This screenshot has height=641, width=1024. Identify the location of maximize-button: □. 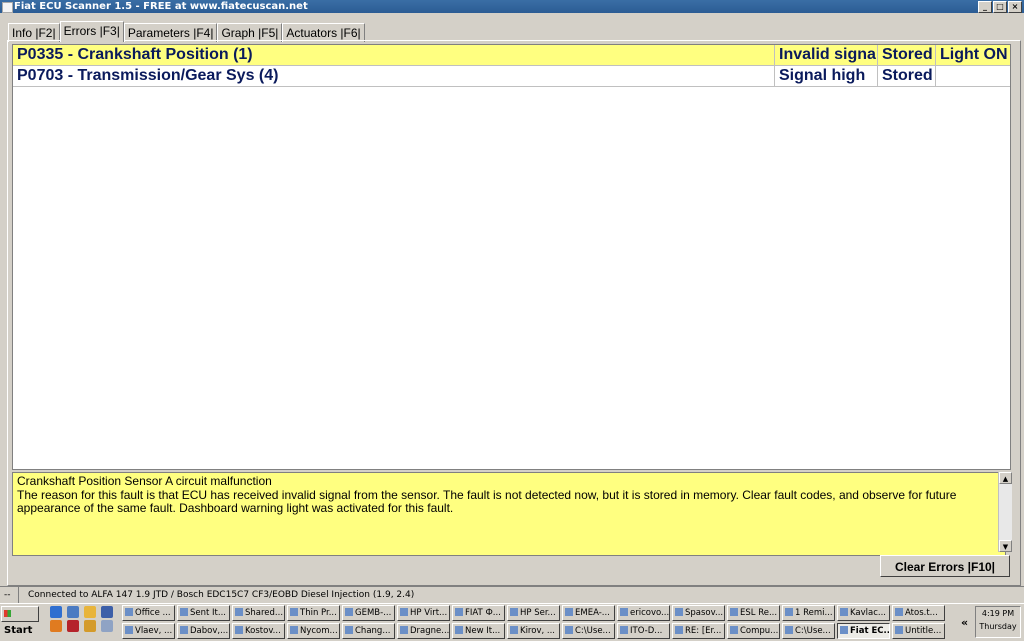
(1000, 7).